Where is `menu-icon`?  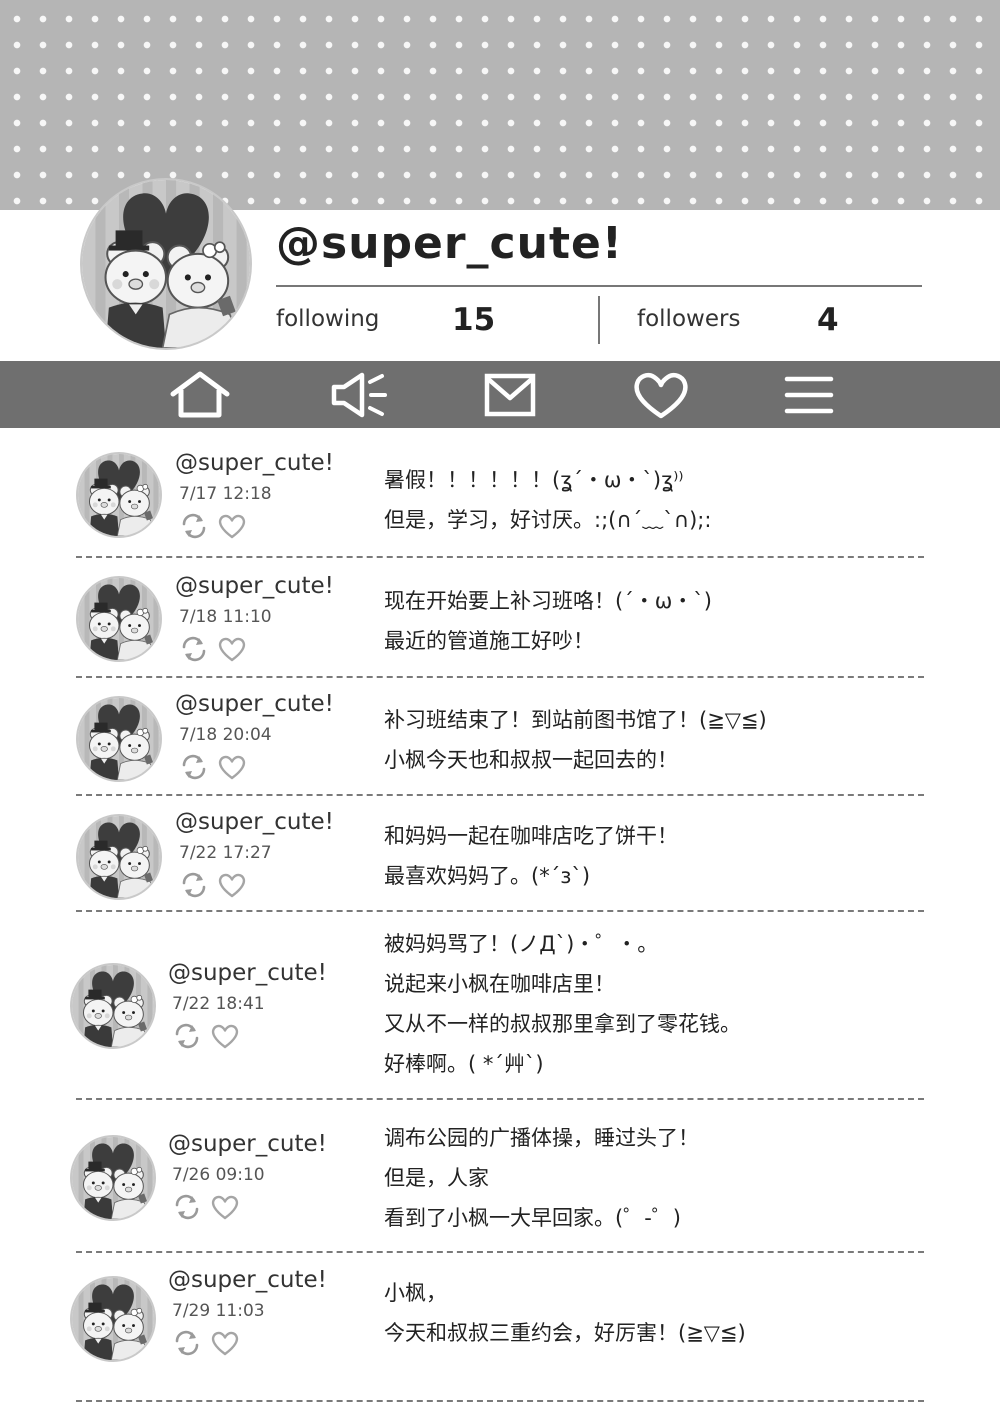
menu-icon is located at coordinates (809, 395).